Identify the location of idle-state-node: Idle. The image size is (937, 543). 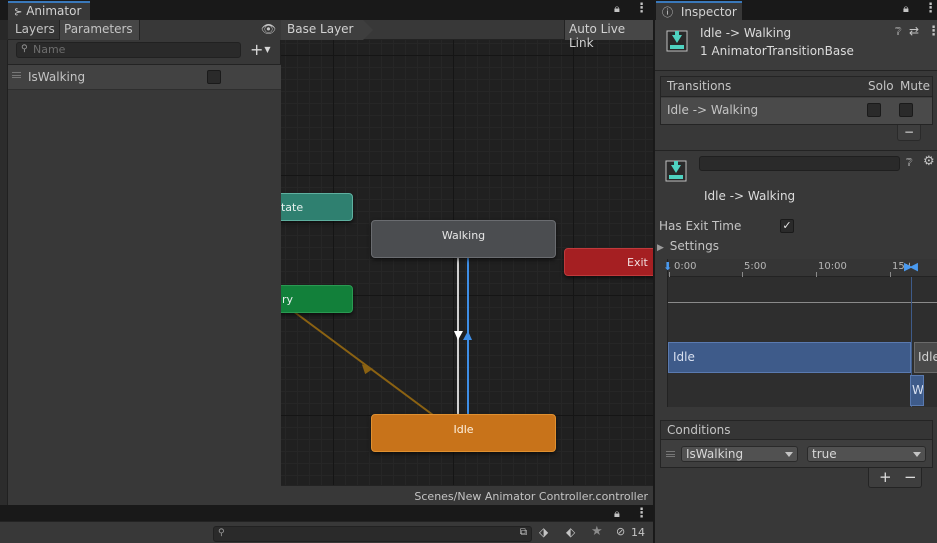
(463, 433).